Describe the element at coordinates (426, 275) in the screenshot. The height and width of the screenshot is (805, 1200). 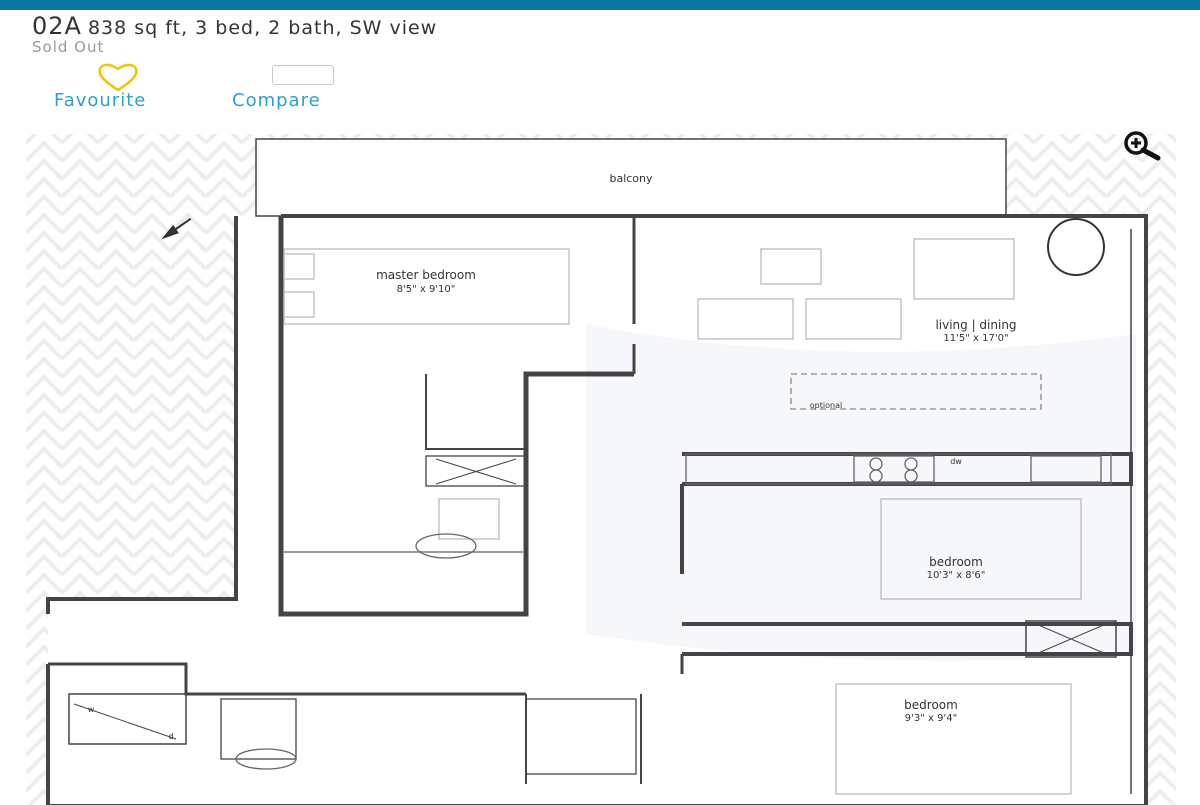
I see `master-bedroom-name: master bedroom` at that location.